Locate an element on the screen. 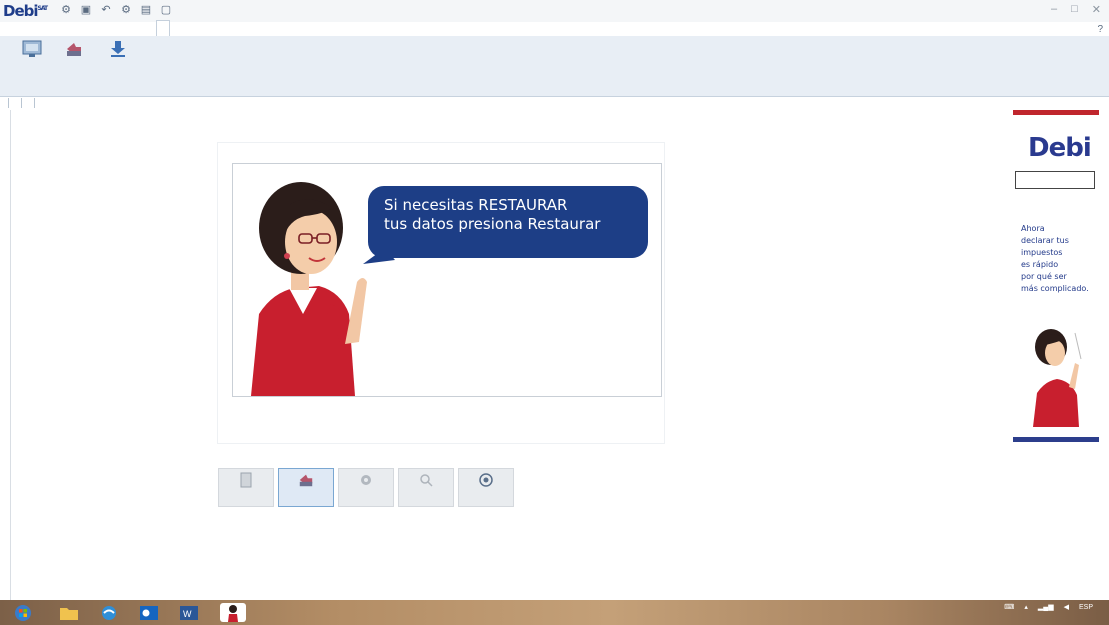 Image resolution: width=1109 pixels, height=625 pixels. language-indicator: ESP is located at coordinates (1086, 607).